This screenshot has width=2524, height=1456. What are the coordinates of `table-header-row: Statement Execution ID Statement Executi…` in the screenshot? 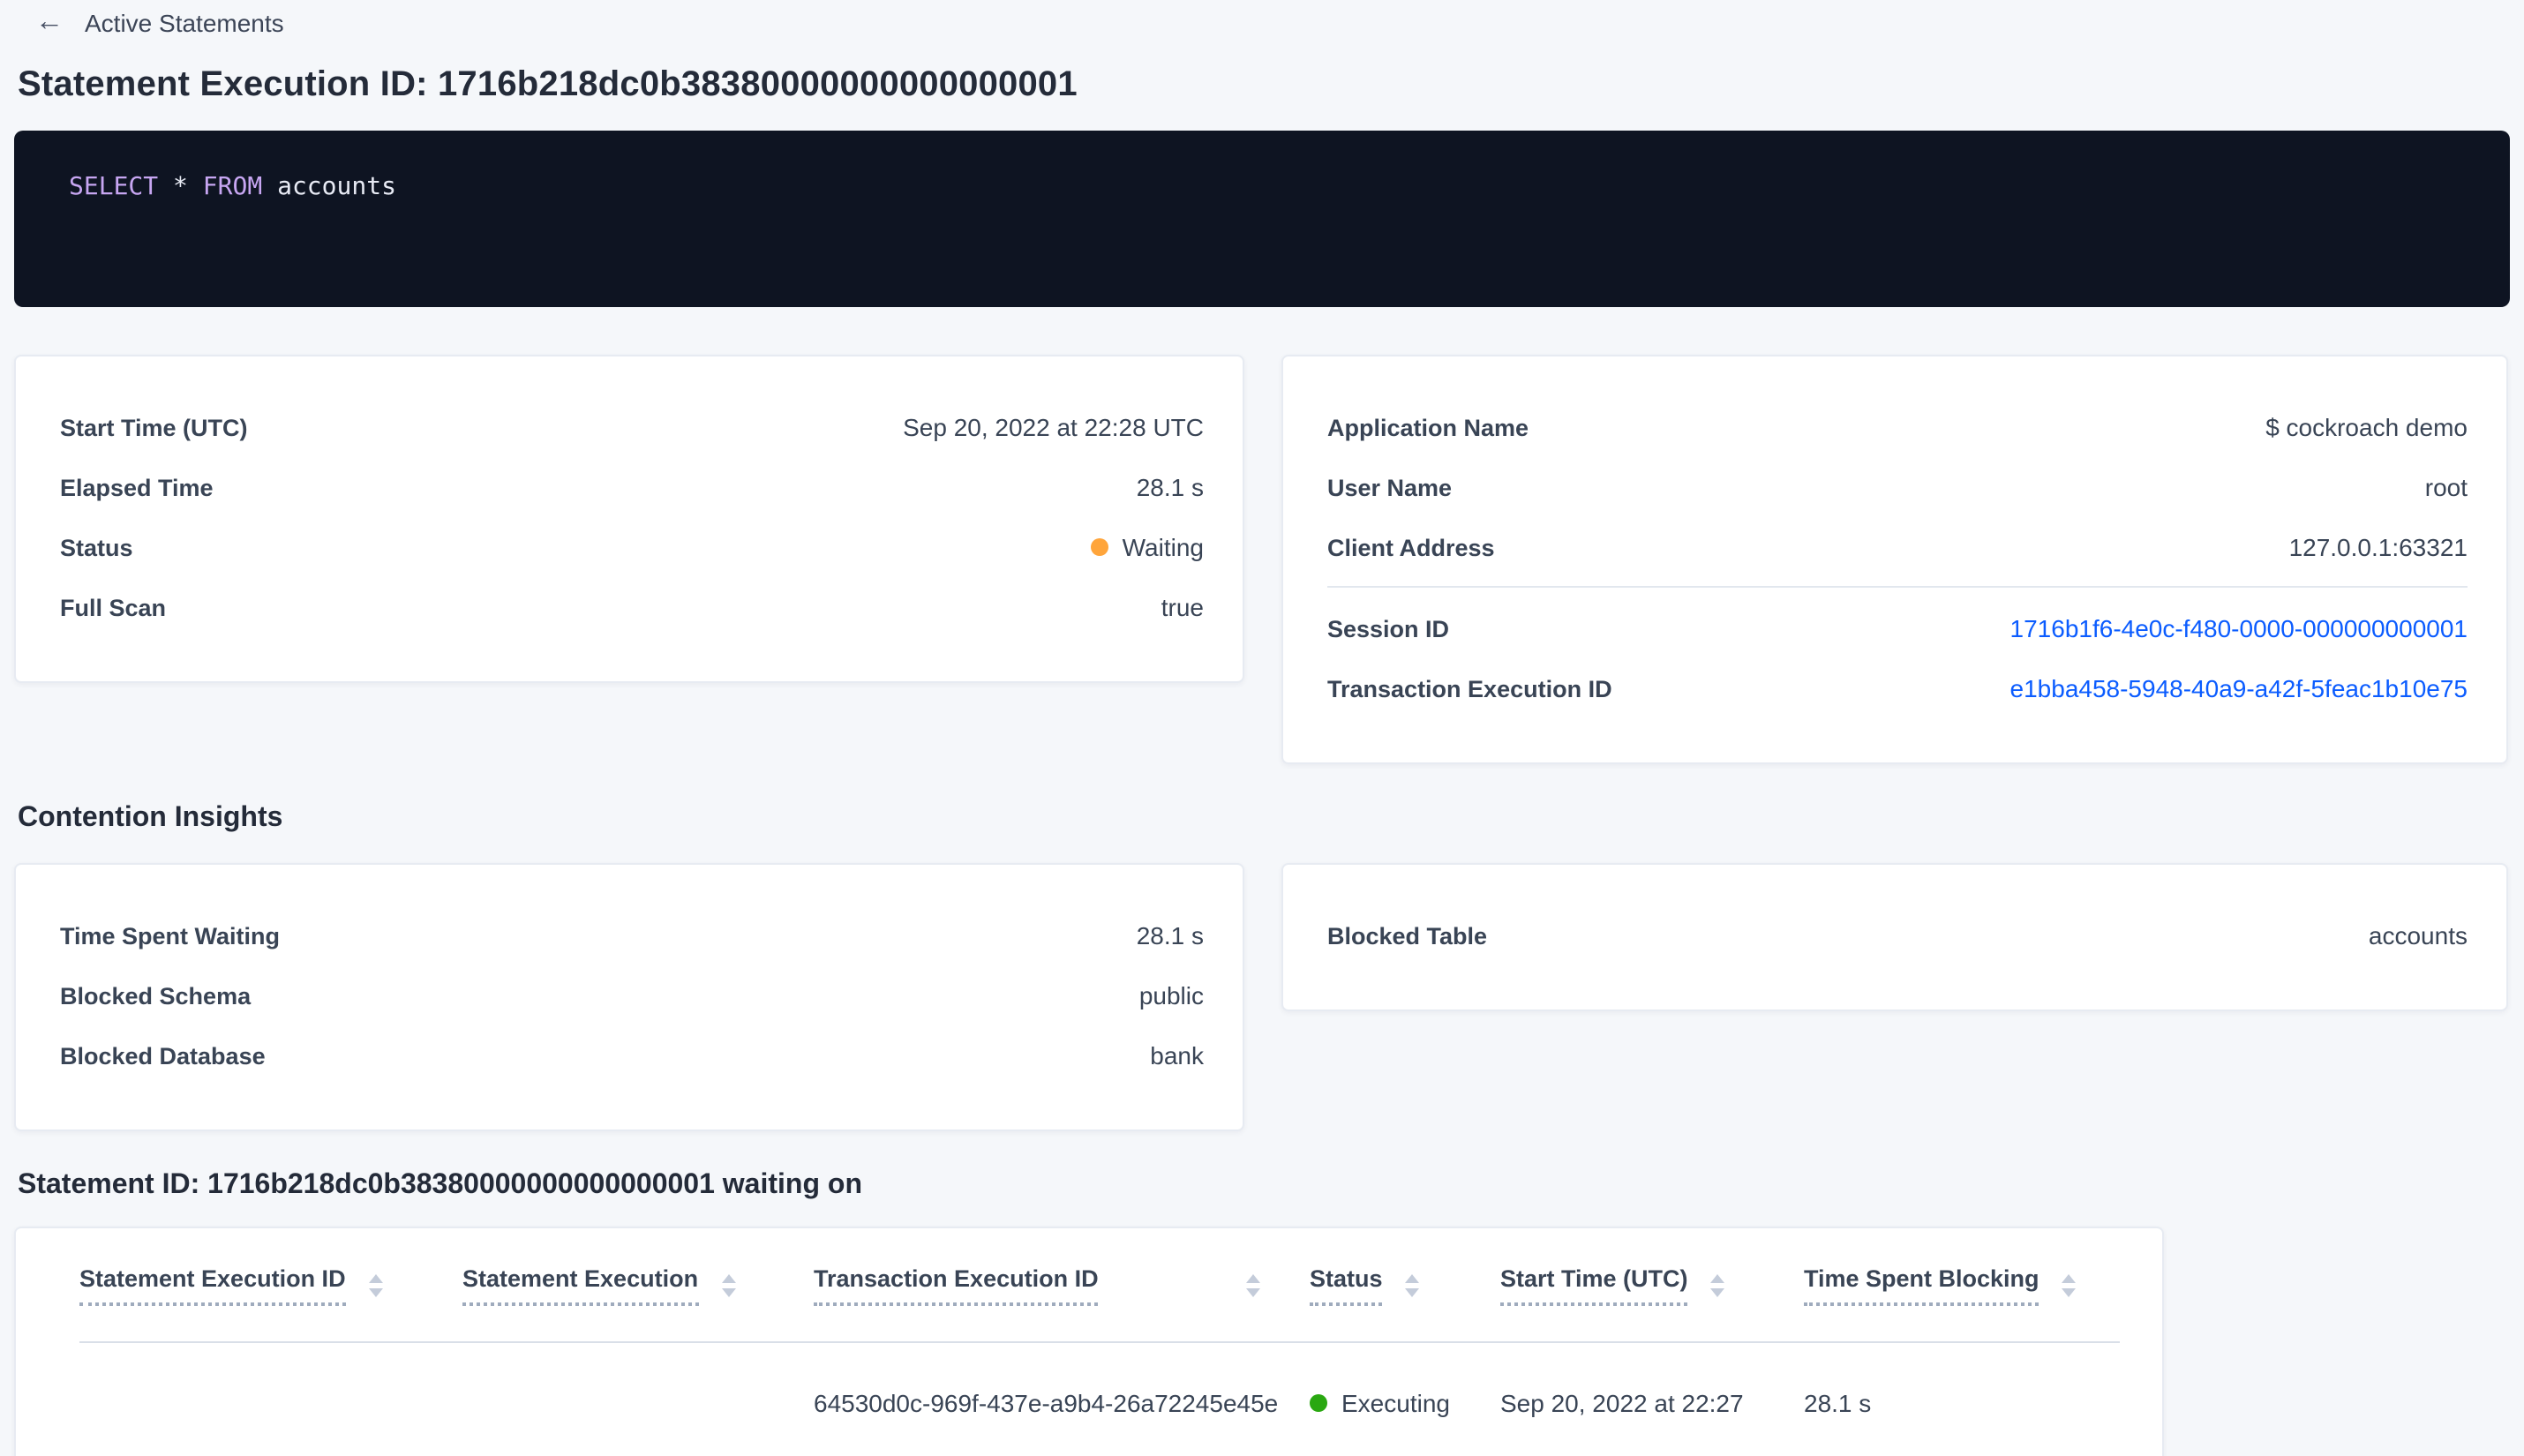 It's located at (1099, 1285).